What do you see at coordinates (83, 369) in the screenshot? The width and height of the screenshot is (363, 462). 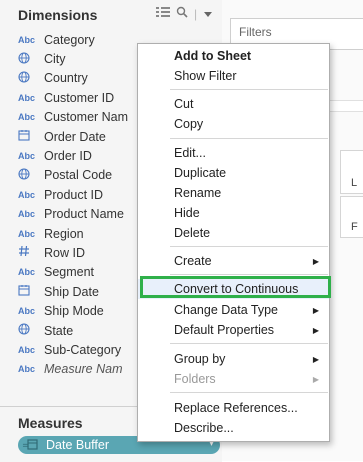 I see `dimension-field-label: Measure Nam` at bounding box center [83, 369].